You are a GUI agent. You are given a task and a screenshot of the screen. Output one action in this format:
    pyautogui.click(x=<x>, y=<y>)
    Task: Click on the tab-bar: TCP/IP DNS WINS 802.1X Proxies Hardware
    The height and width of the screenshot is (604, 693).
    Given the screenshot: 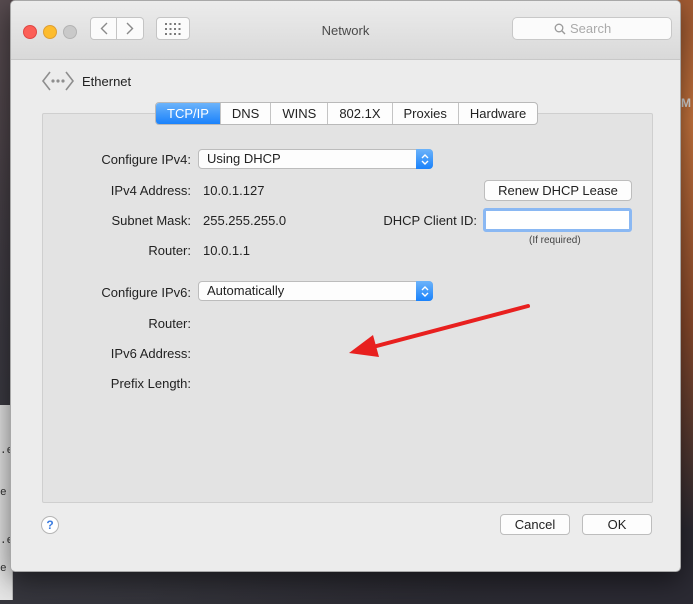 What is the action you would take?
    pyautogui.click(x=347, y=113)
    